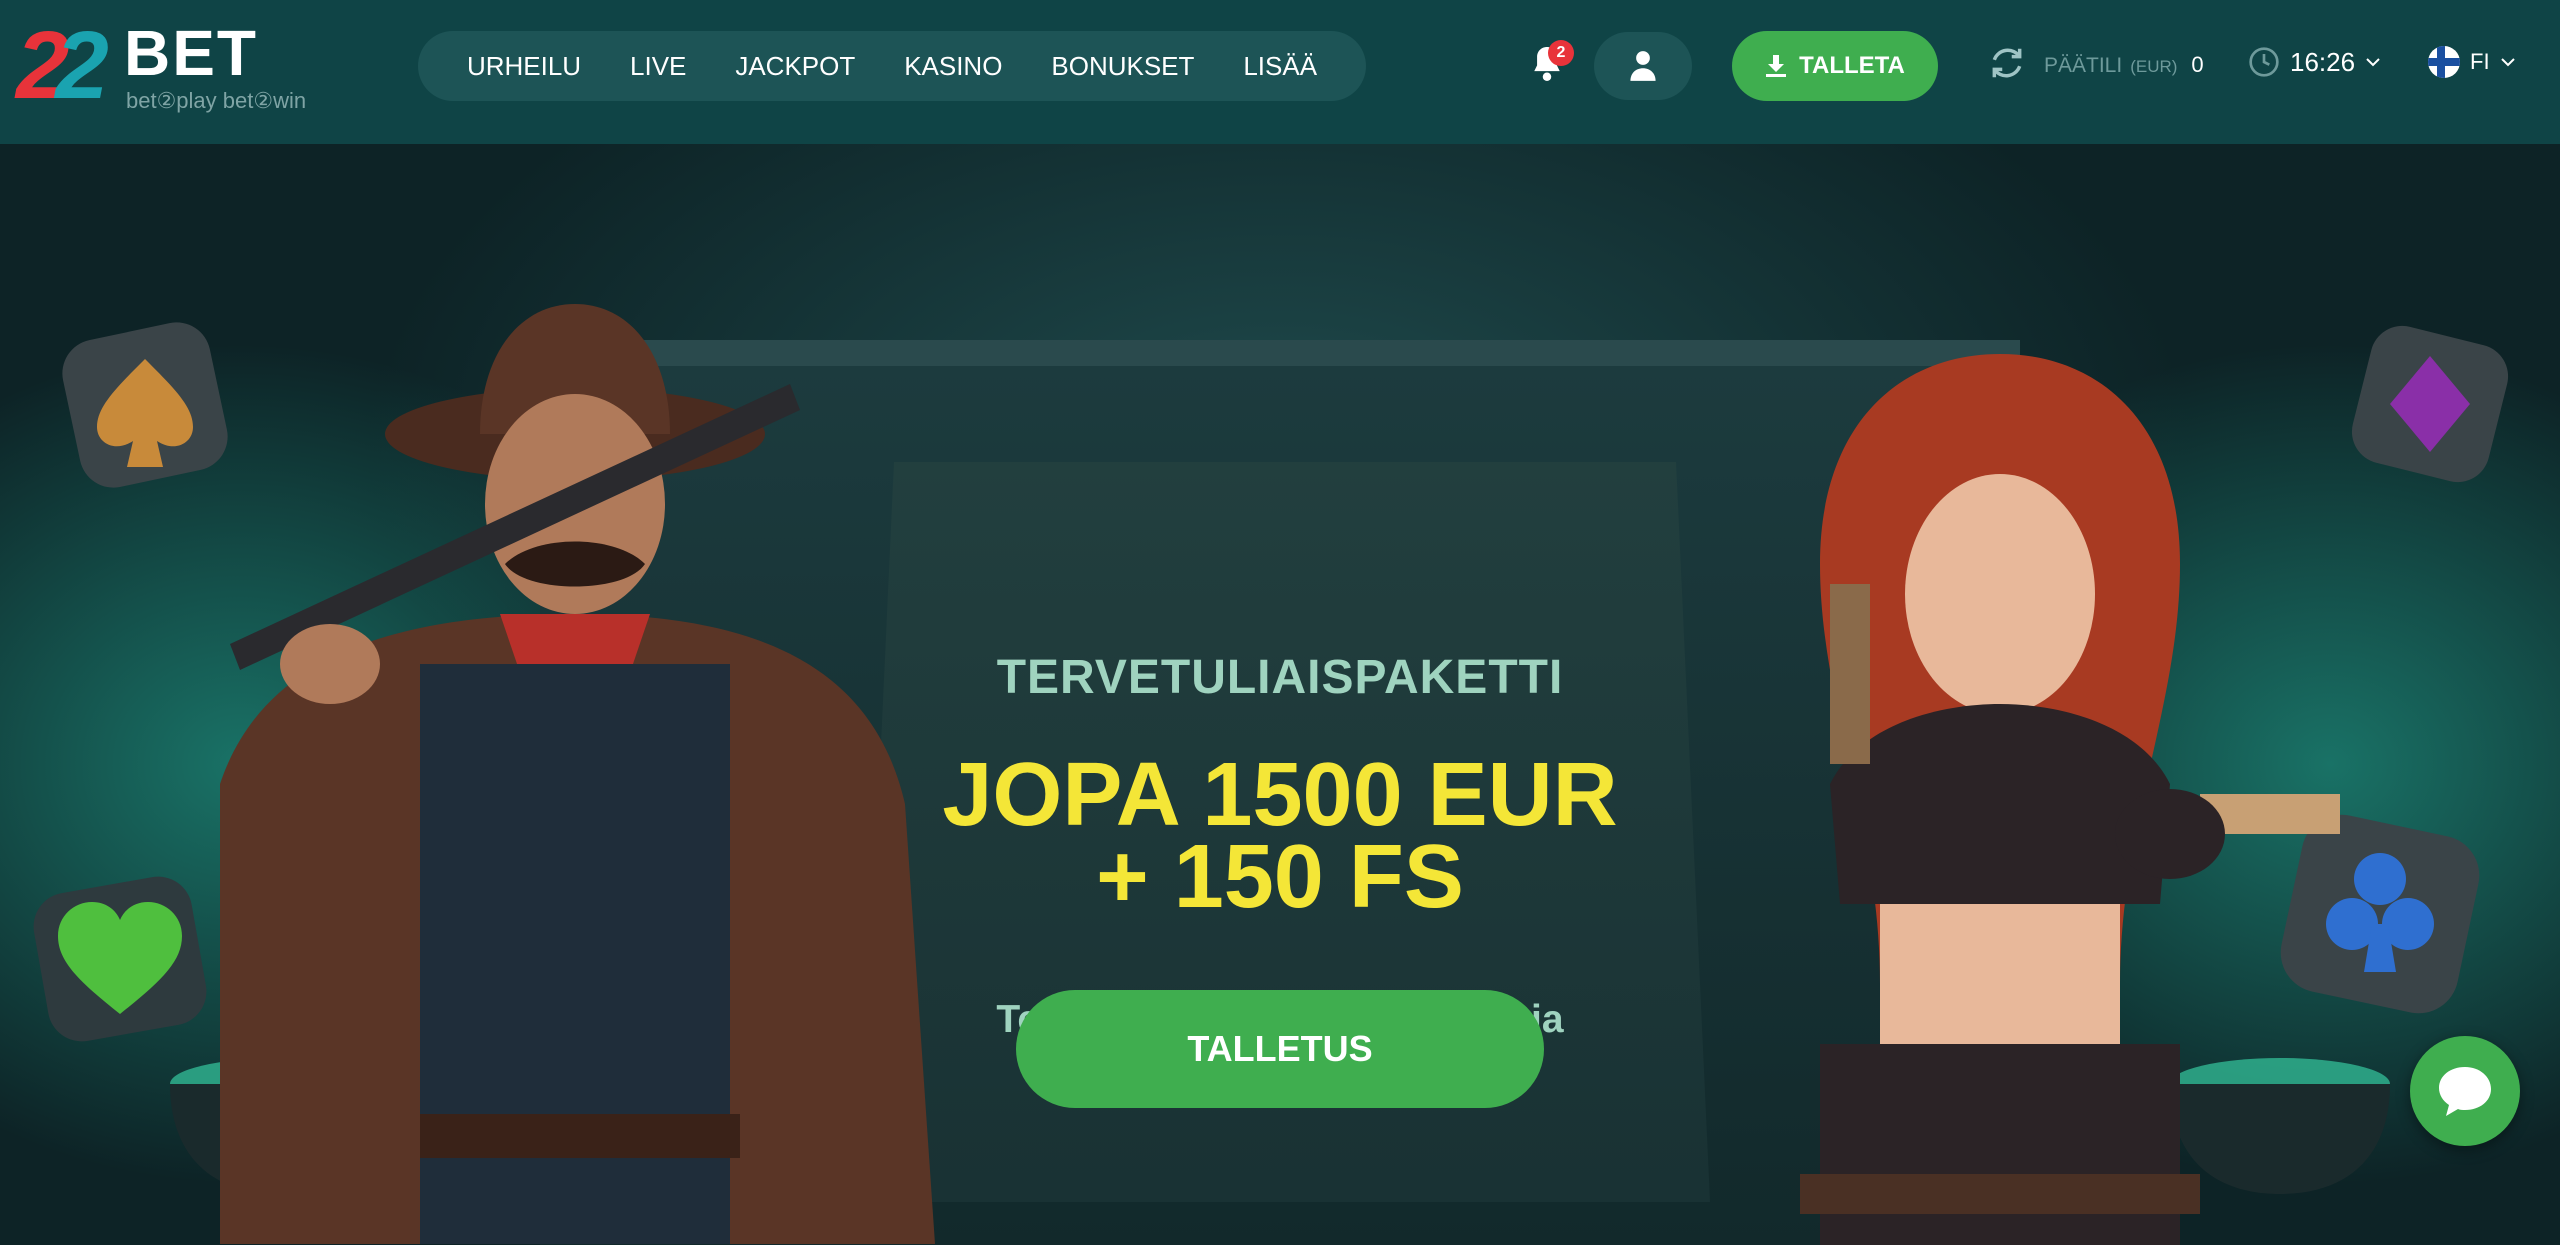 This screenshot has height=1245, width=2560. Describe the element at coordinates (1280, 795) in the screenshot. I see `banner-amount-line1: JOPA 1500 EUR` at that location.